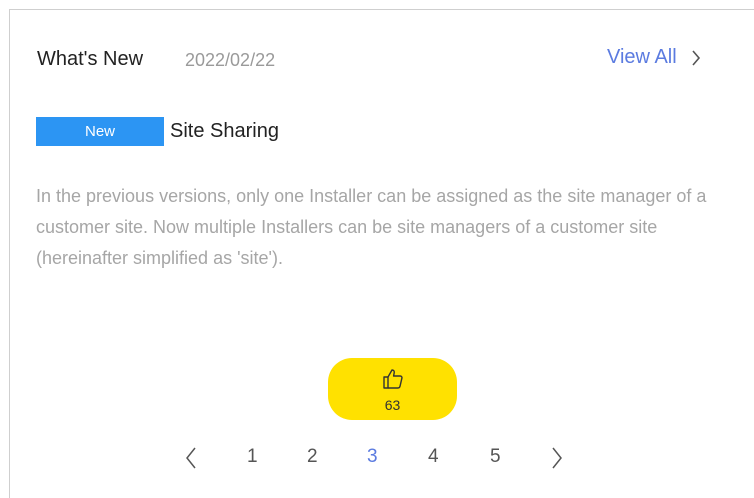  What do you see at coordinates (224, 131) in the screenshot?
I see `news-title: Site Sharing` at bounding box center [224, 131].